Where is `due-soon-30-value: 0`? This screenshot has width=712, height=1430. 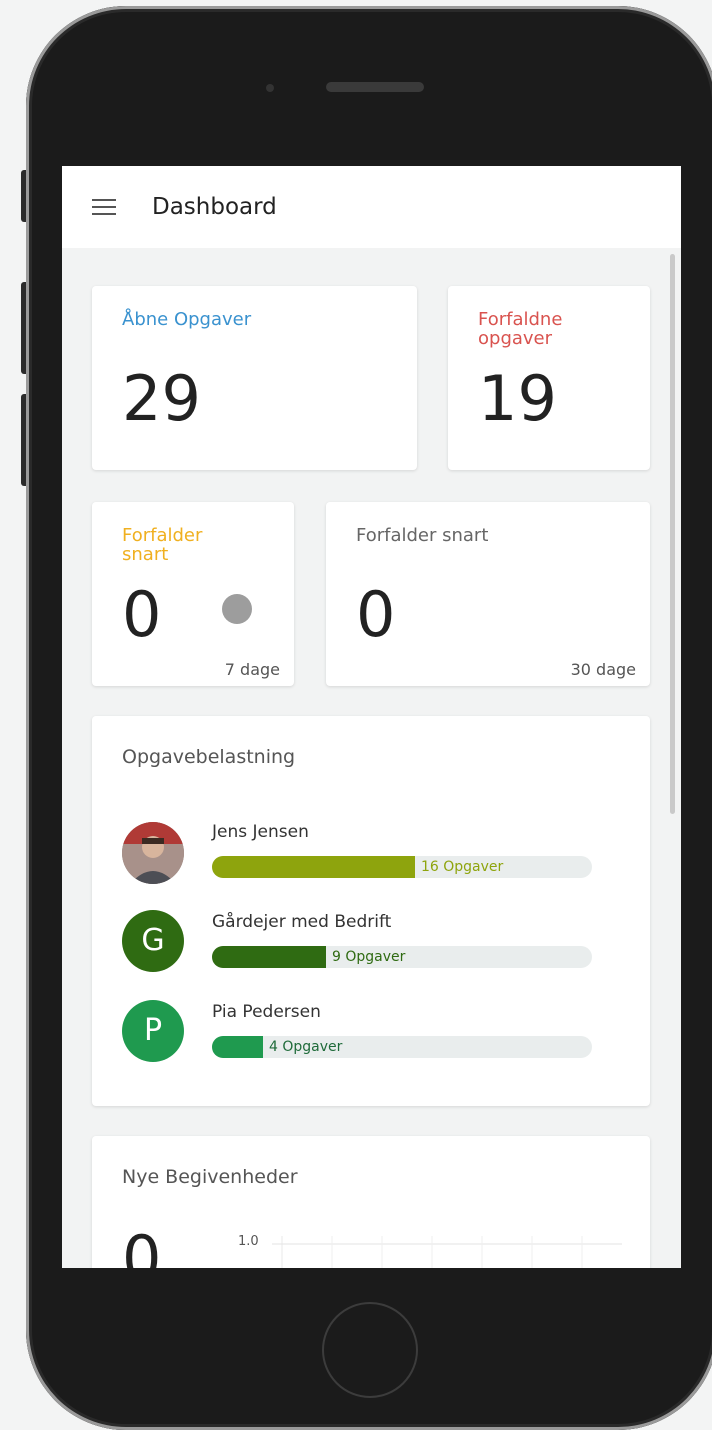
due-soon-30-value: 0 is located at coordinates (376, 614).